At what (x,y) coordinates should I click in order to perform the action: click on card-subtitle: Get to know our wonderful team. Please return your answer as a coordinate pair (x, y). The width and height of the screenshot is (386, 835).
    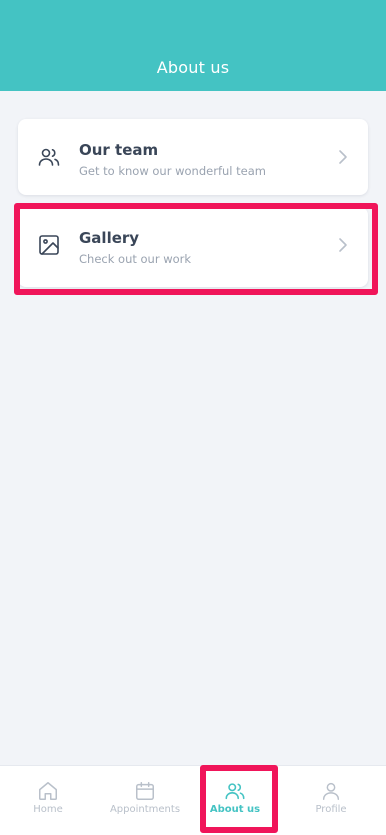
    Looking at the image, I should click on (172, 171).